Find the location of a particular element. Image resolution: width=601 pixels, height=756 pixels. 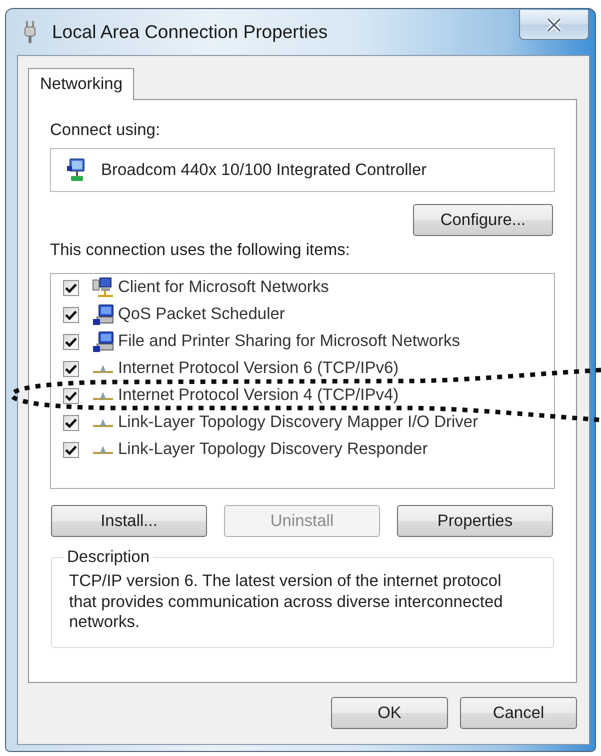

group-label: Description is located at coordinates (108, 557).